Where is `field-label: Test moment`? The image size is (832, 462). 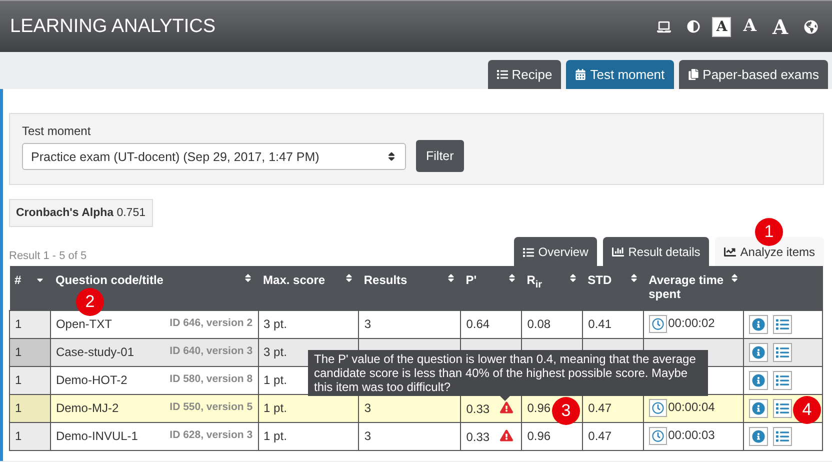 field-label: Test moment is located at coordinates (57, 131).